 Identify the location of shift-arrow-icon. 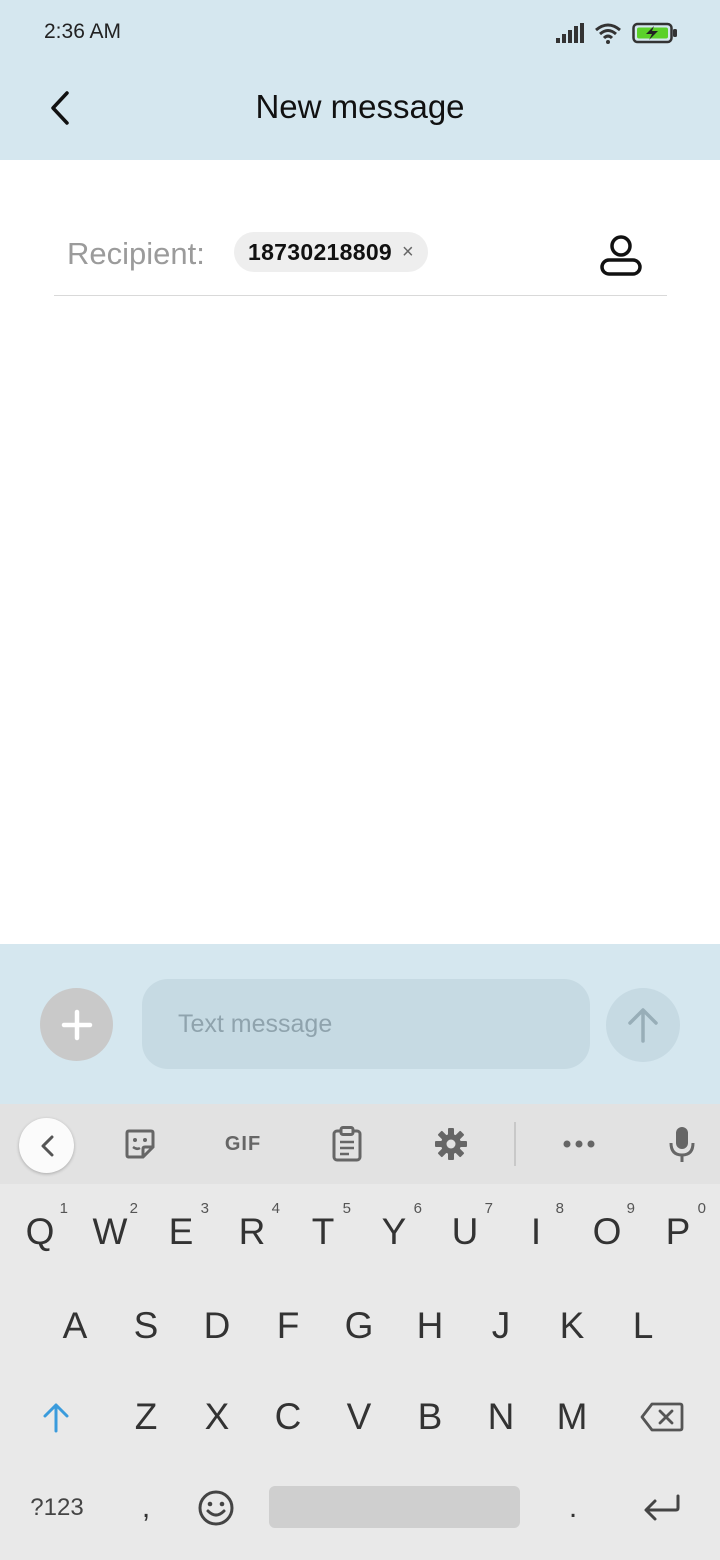
(56, 1418).